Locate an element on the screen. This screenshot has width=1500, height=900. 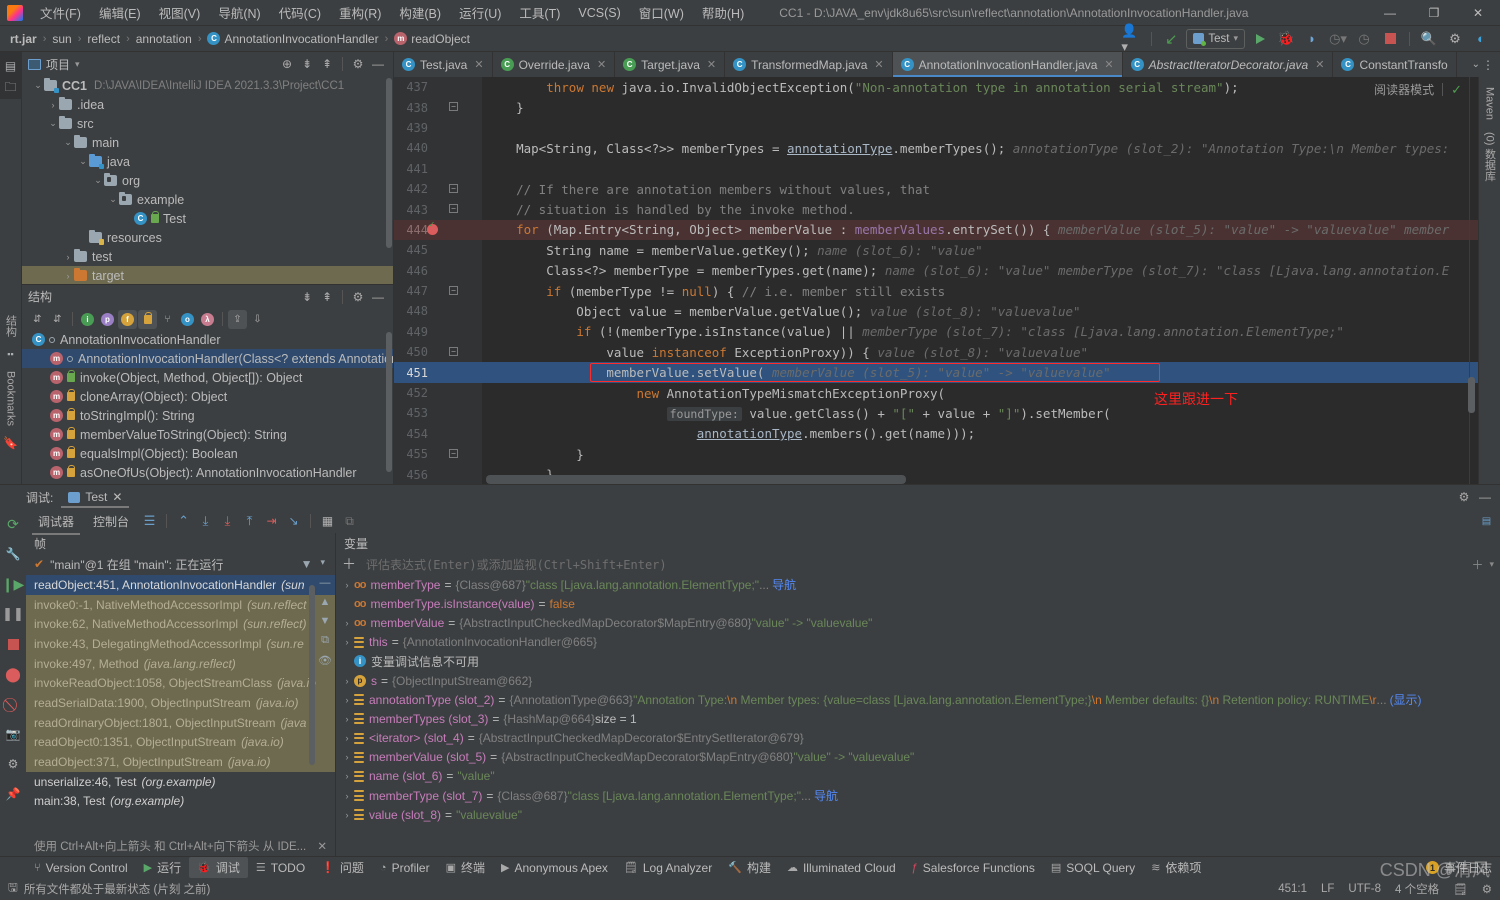
evaluate-expression-icon: ▦ is located at coordinates (327, 521).